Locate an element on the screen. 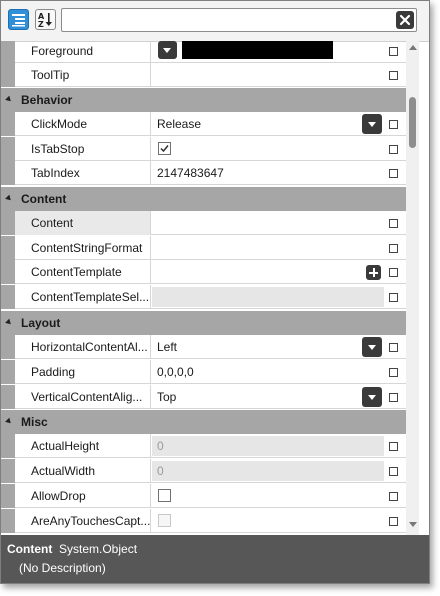 The image size is (440, 596). categorized-list-icon is located at coordinates (18, 20).